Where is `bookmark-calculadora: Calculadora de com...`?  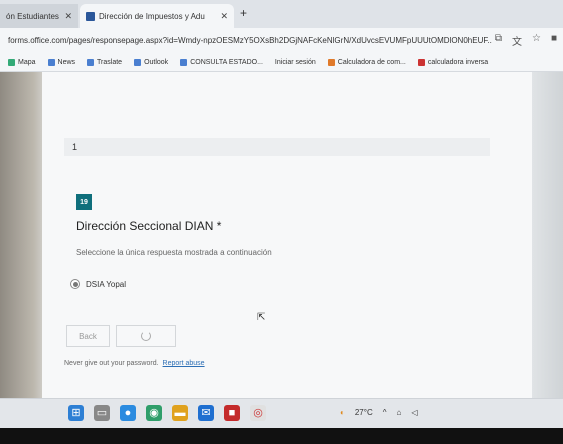
bookmark-calculadora: Calculadora de com... is located at coordinates (366, 62).